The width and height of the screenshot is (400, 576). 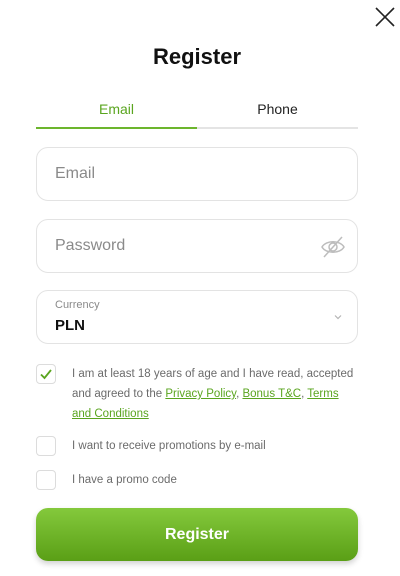 I want to click on close-icon, so click(x=385, y=17).